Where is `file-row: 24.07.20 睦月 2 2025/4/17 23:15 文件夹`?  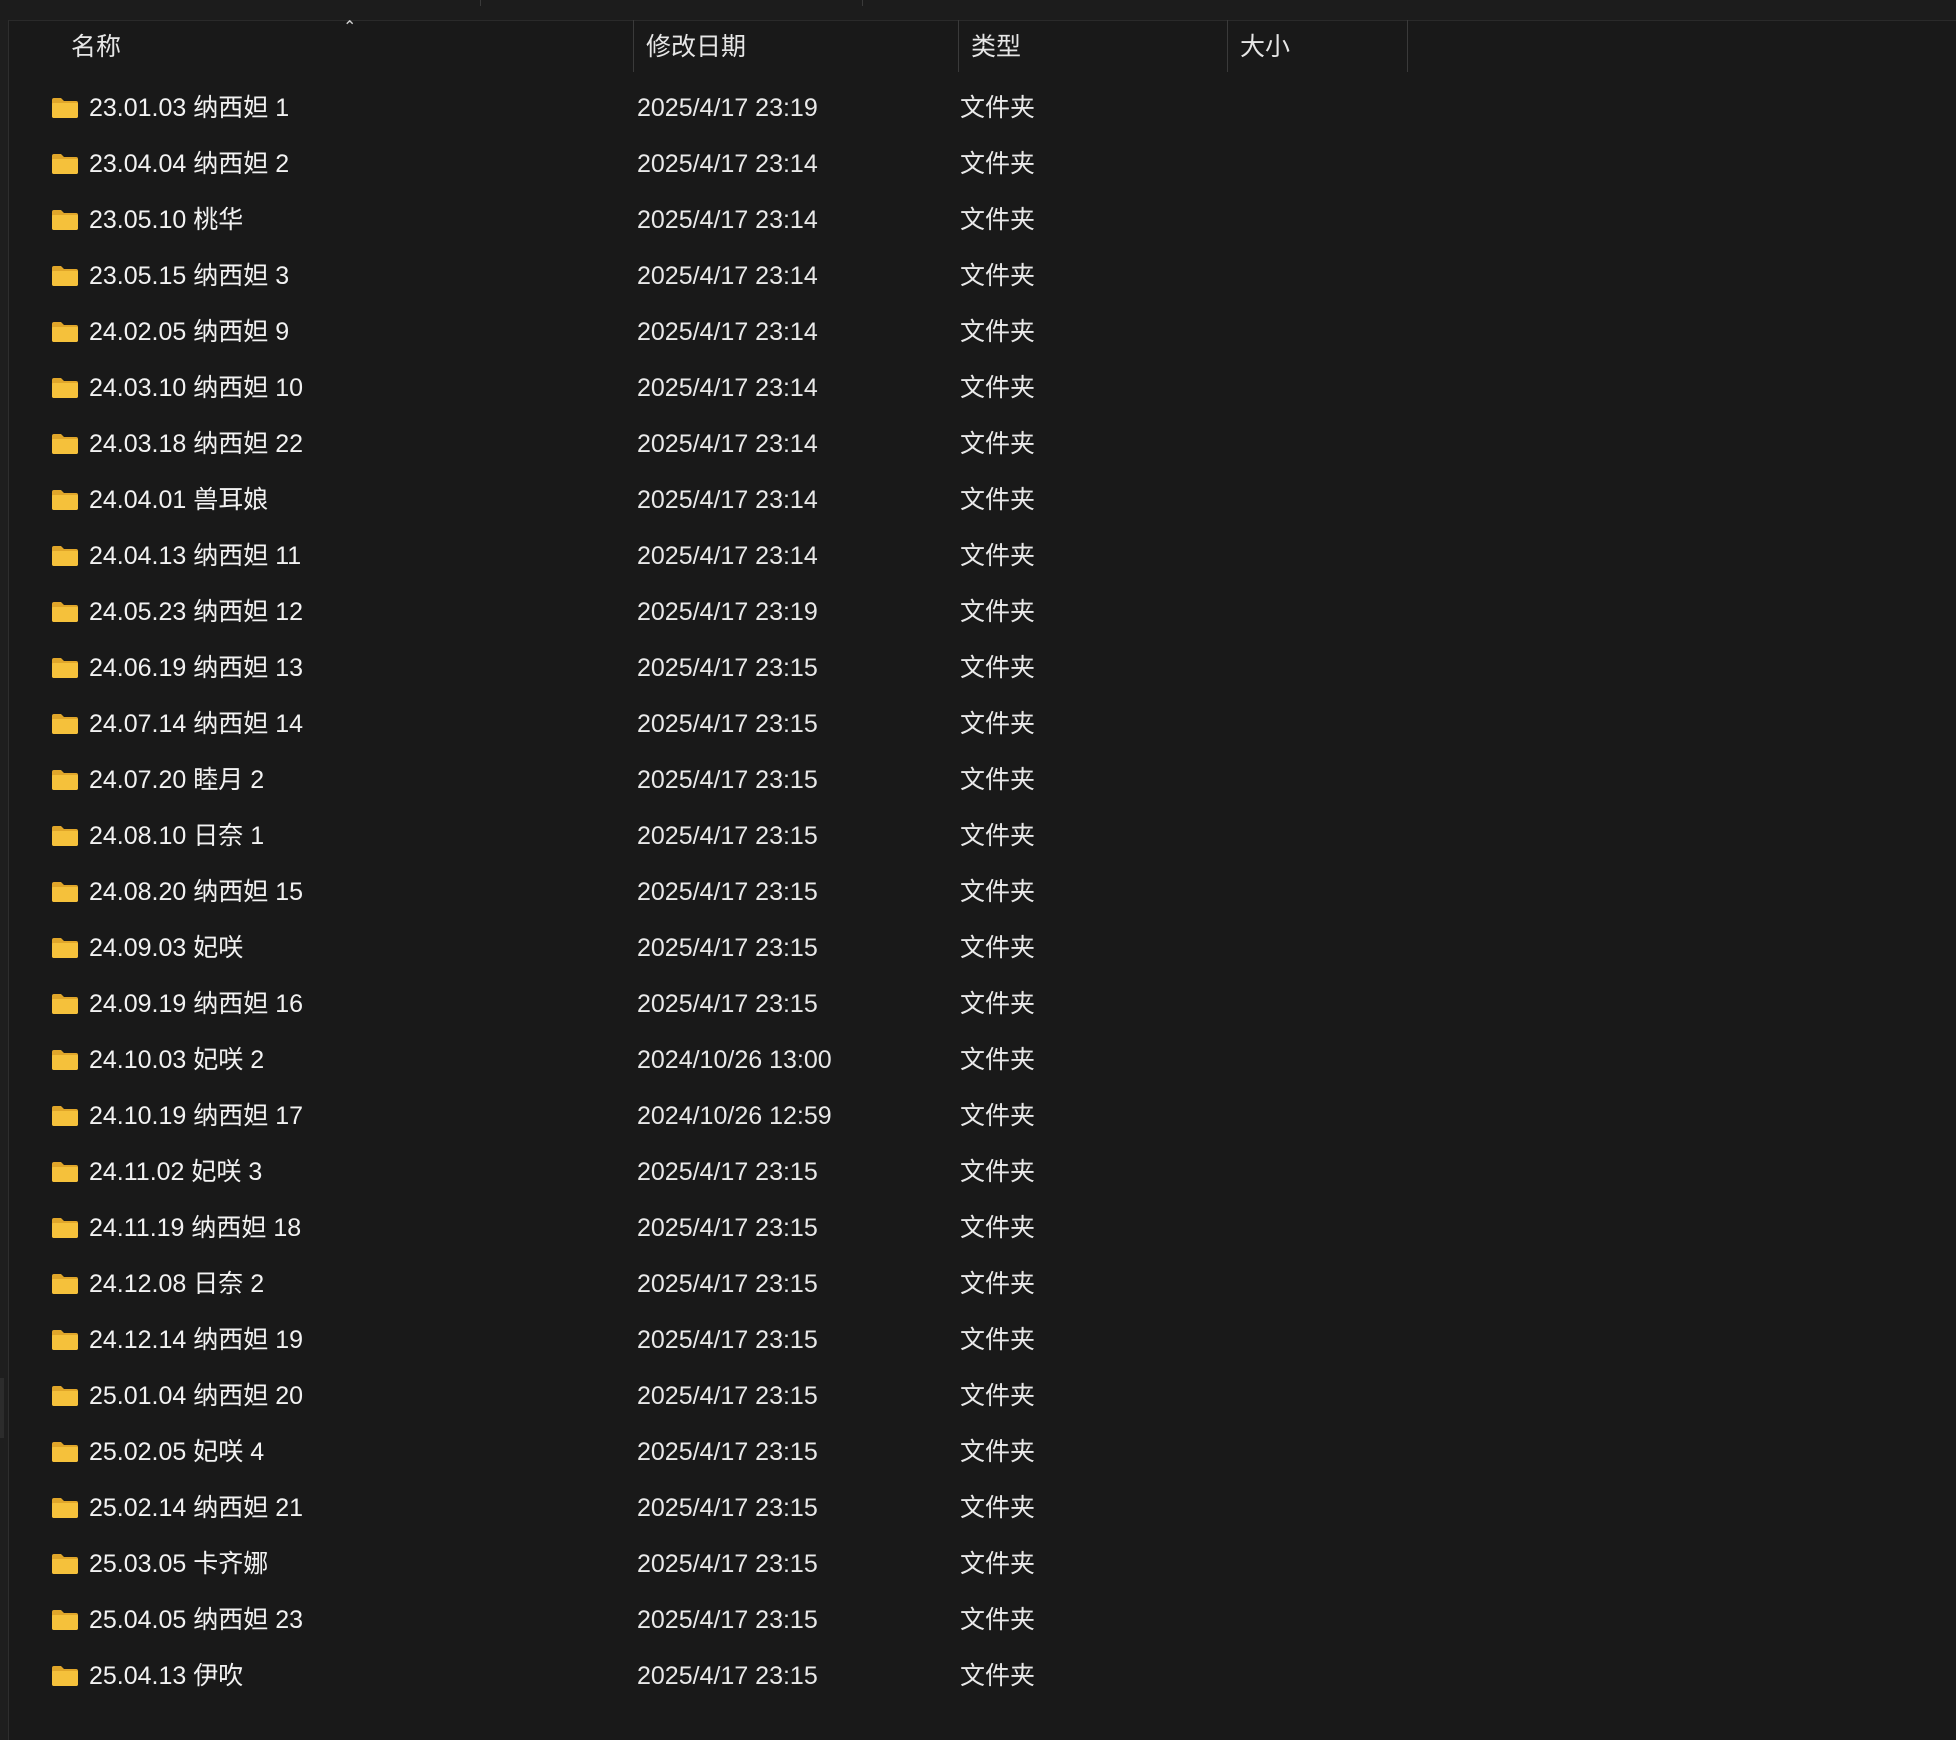 file-row: 24.07.20 睦月 2 2025/4/17 23:15 文件夹 is located at coordinates (982, 780).